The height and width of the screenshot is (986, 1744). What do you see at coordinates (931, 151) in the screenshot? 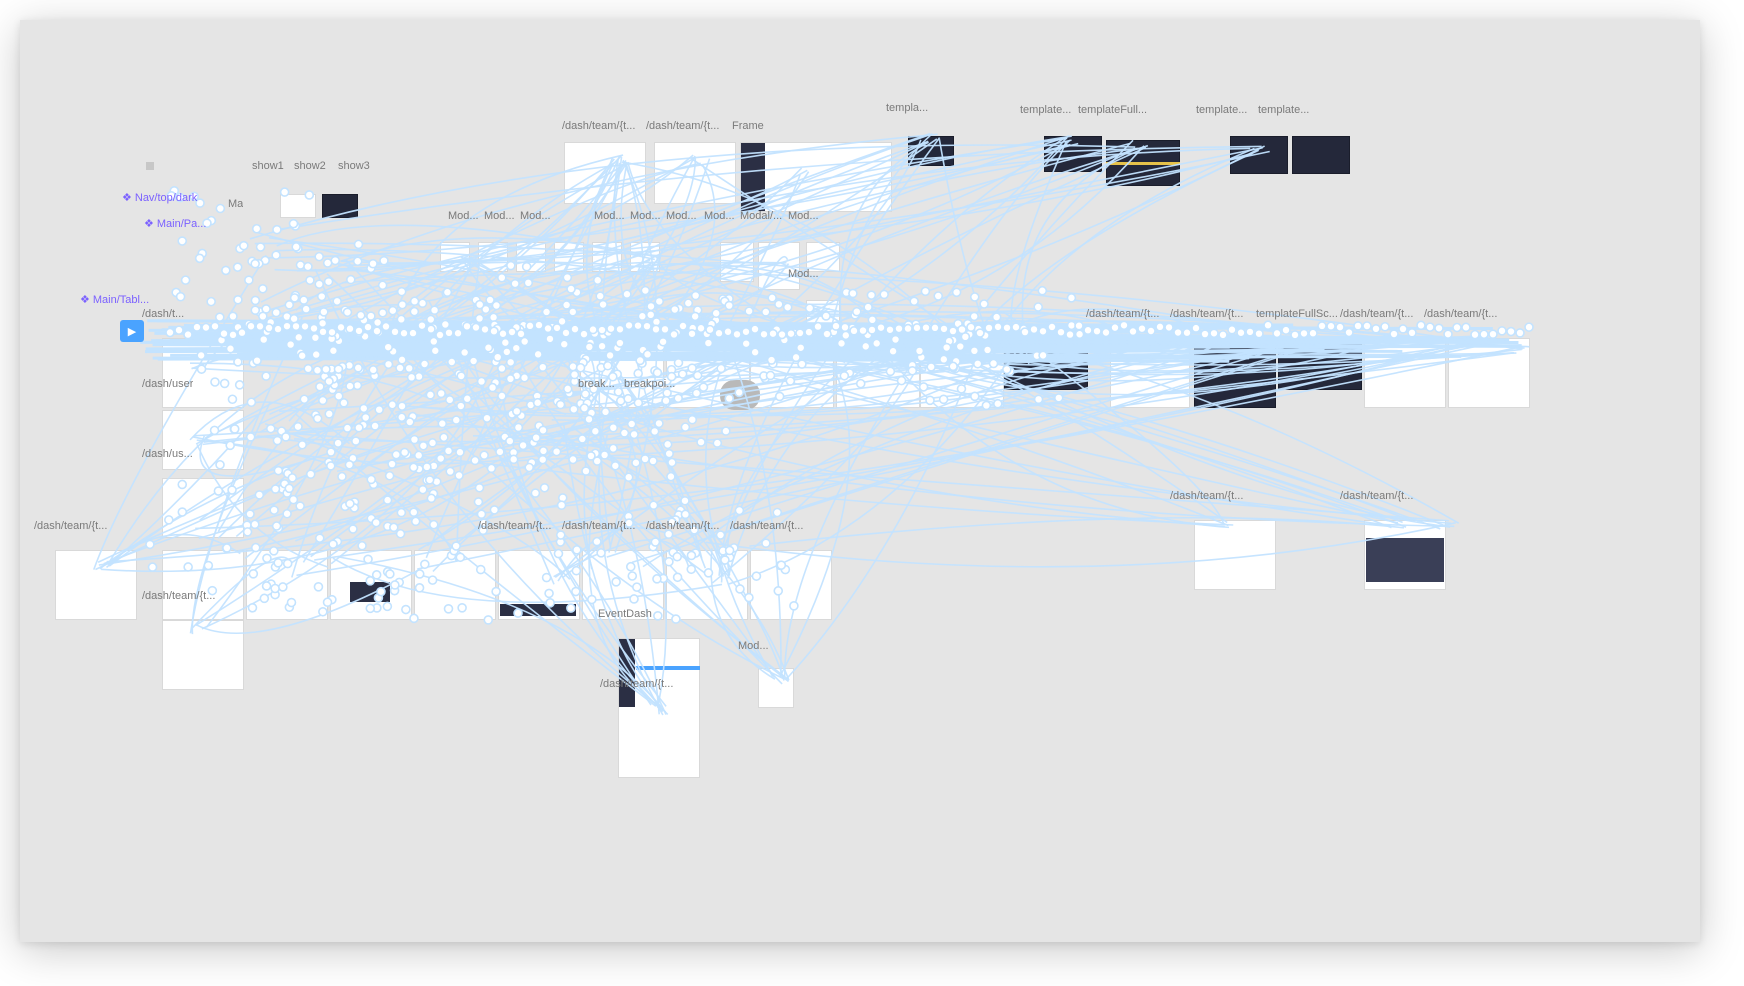
I see `frame-templa` at bounding box center [931, 151].